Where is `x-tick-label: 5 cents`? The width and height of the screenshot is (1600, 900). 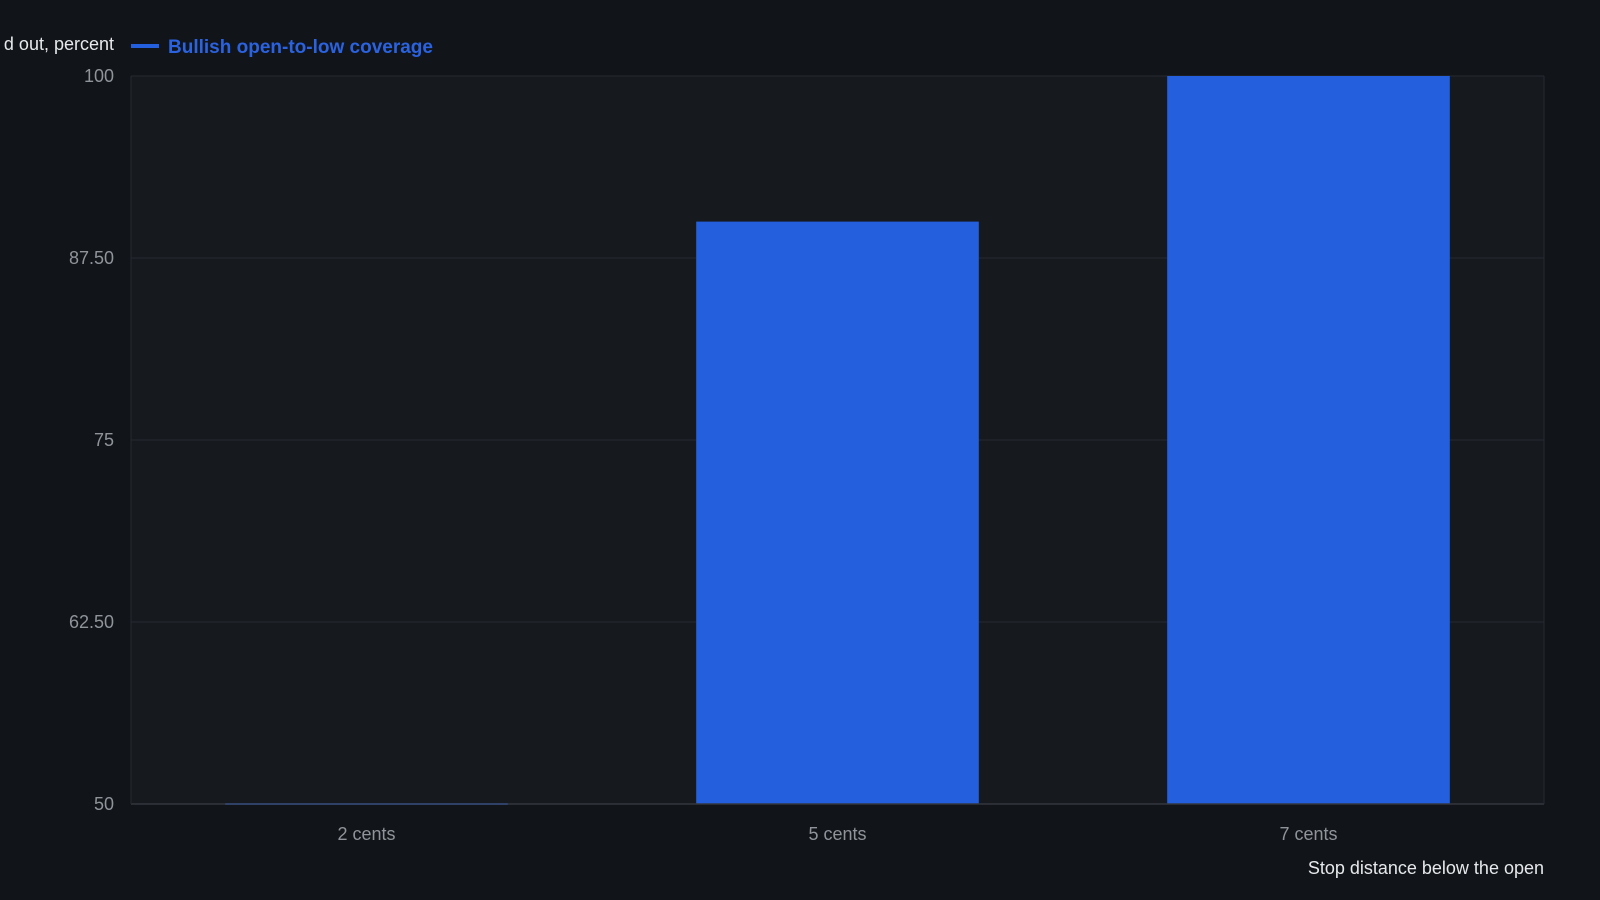 x-tick-label: 5 cents is located at coordinates (837, 834).